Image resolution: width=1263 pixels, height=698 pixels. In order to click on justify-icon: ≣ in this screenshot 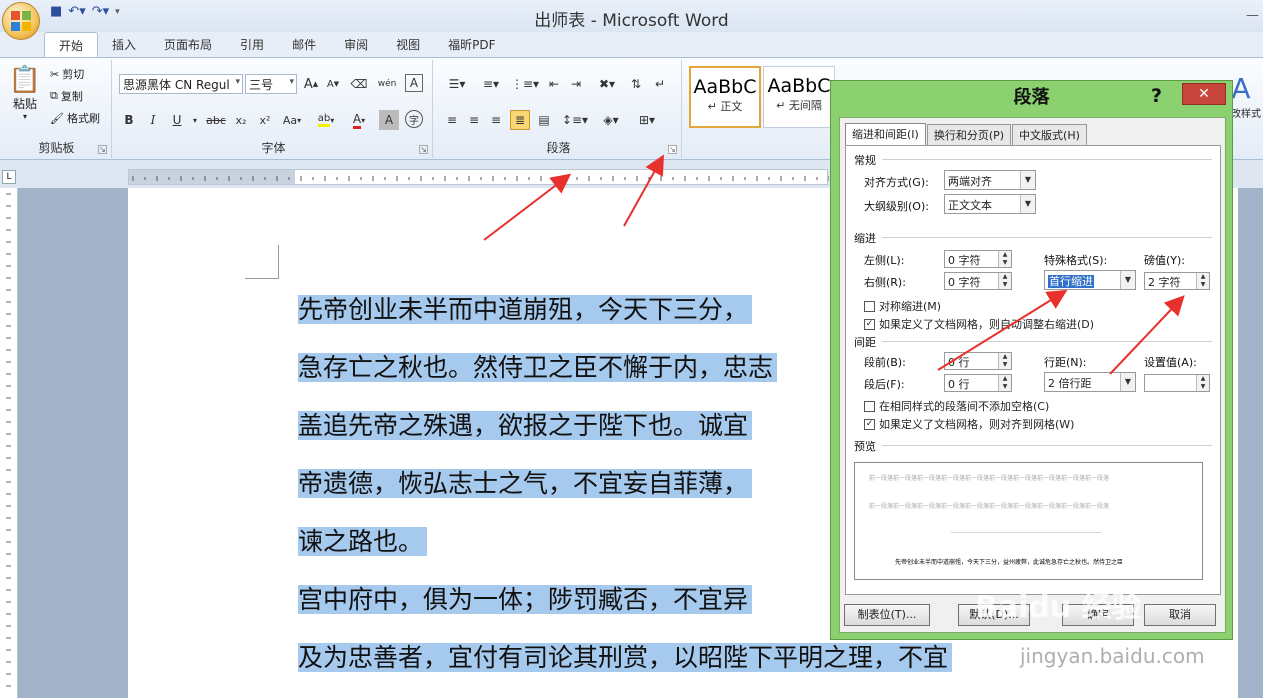, I will do `click(520, 120)`.